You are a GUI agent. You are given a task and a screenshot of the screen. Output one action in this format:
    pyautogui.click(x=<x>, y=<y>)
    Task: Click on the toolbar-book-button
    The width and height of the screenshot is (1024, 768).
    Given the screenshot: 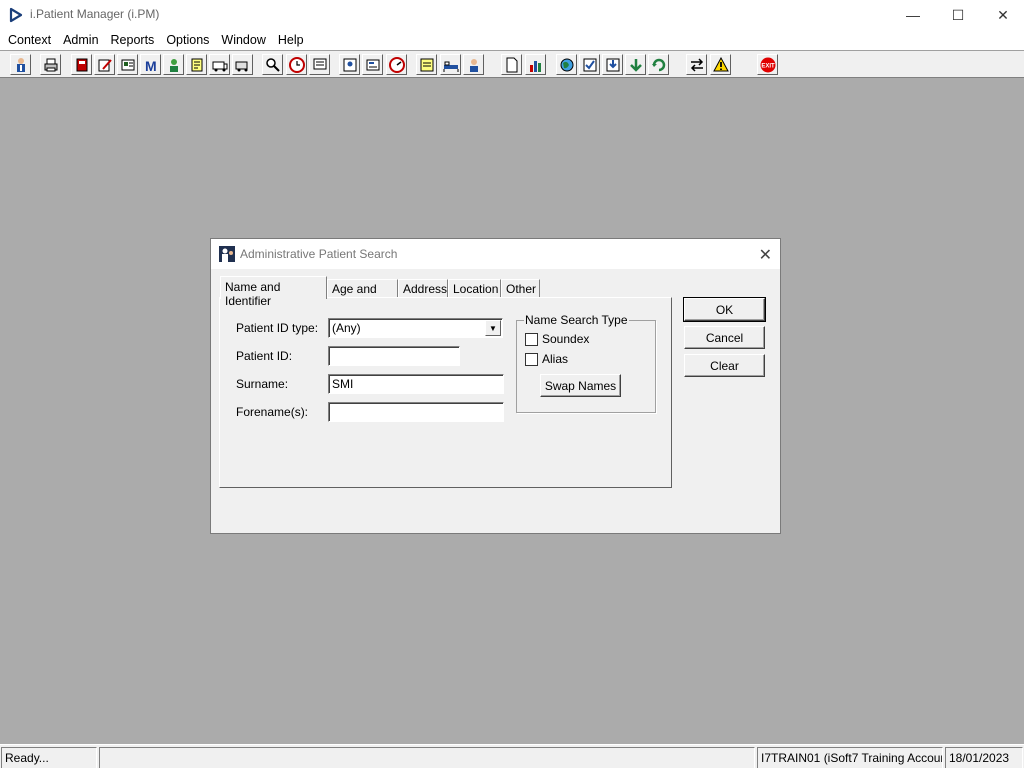 What is the action you would take?
    pyautogui.click(x=81, y=64)
    